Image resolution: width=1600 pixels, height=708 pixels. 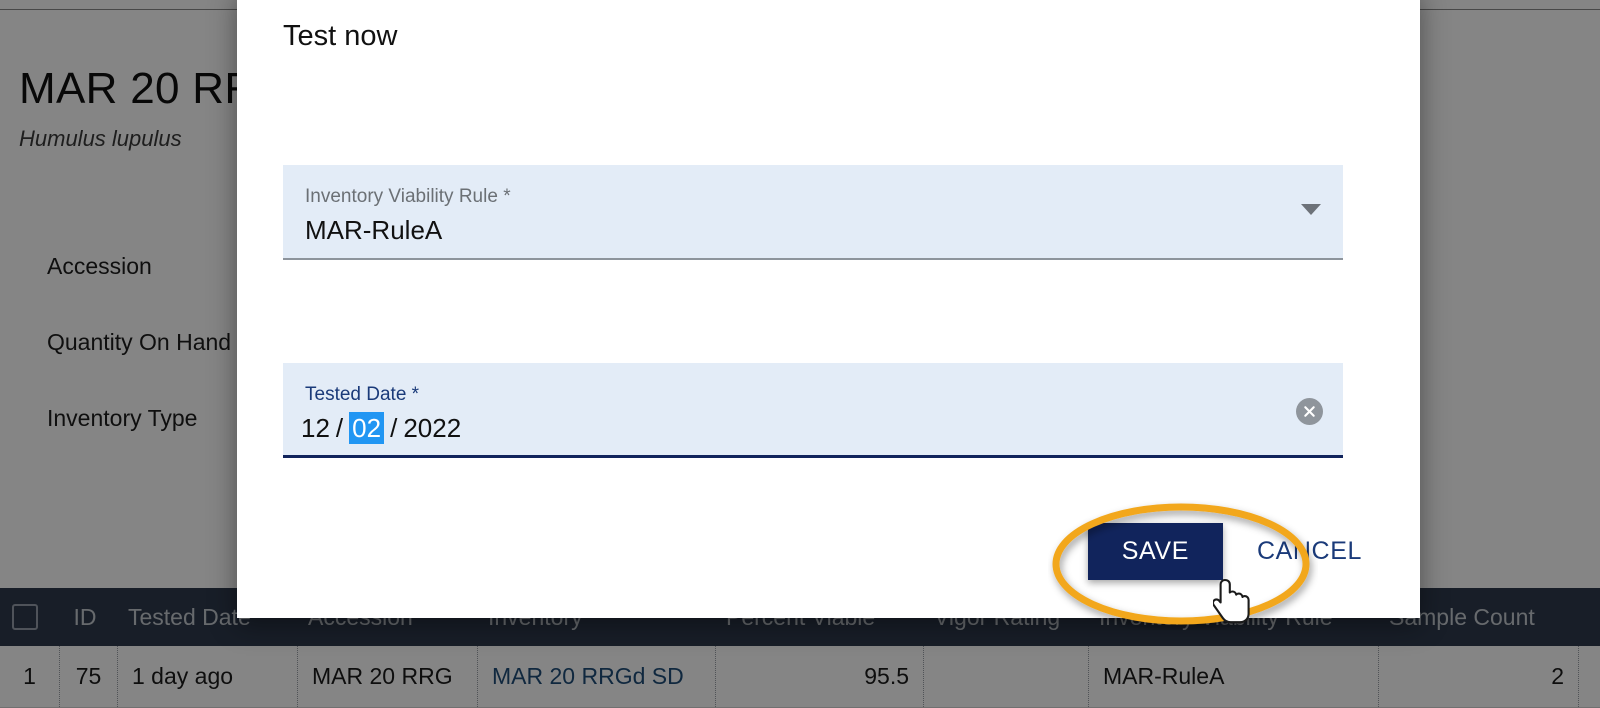 What do you see at coordinates (813, 410) in the screenshot?
I see `tested-date-field: Tested Date * 12/02/2022` at bounding box center [813, 410].